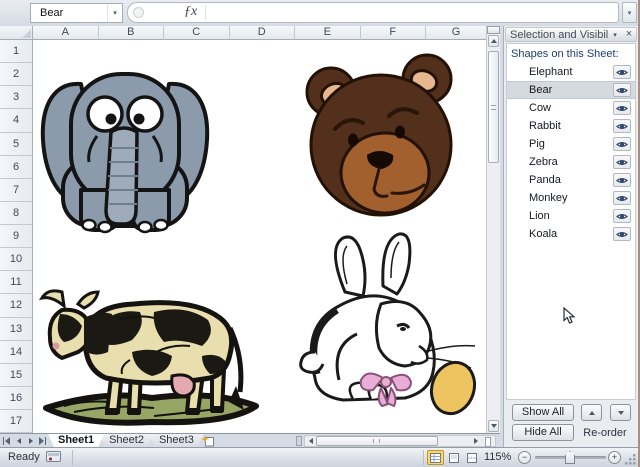 The image size is (640, 467). I want to click on zoom-slider-thumb, so click(570, 457).